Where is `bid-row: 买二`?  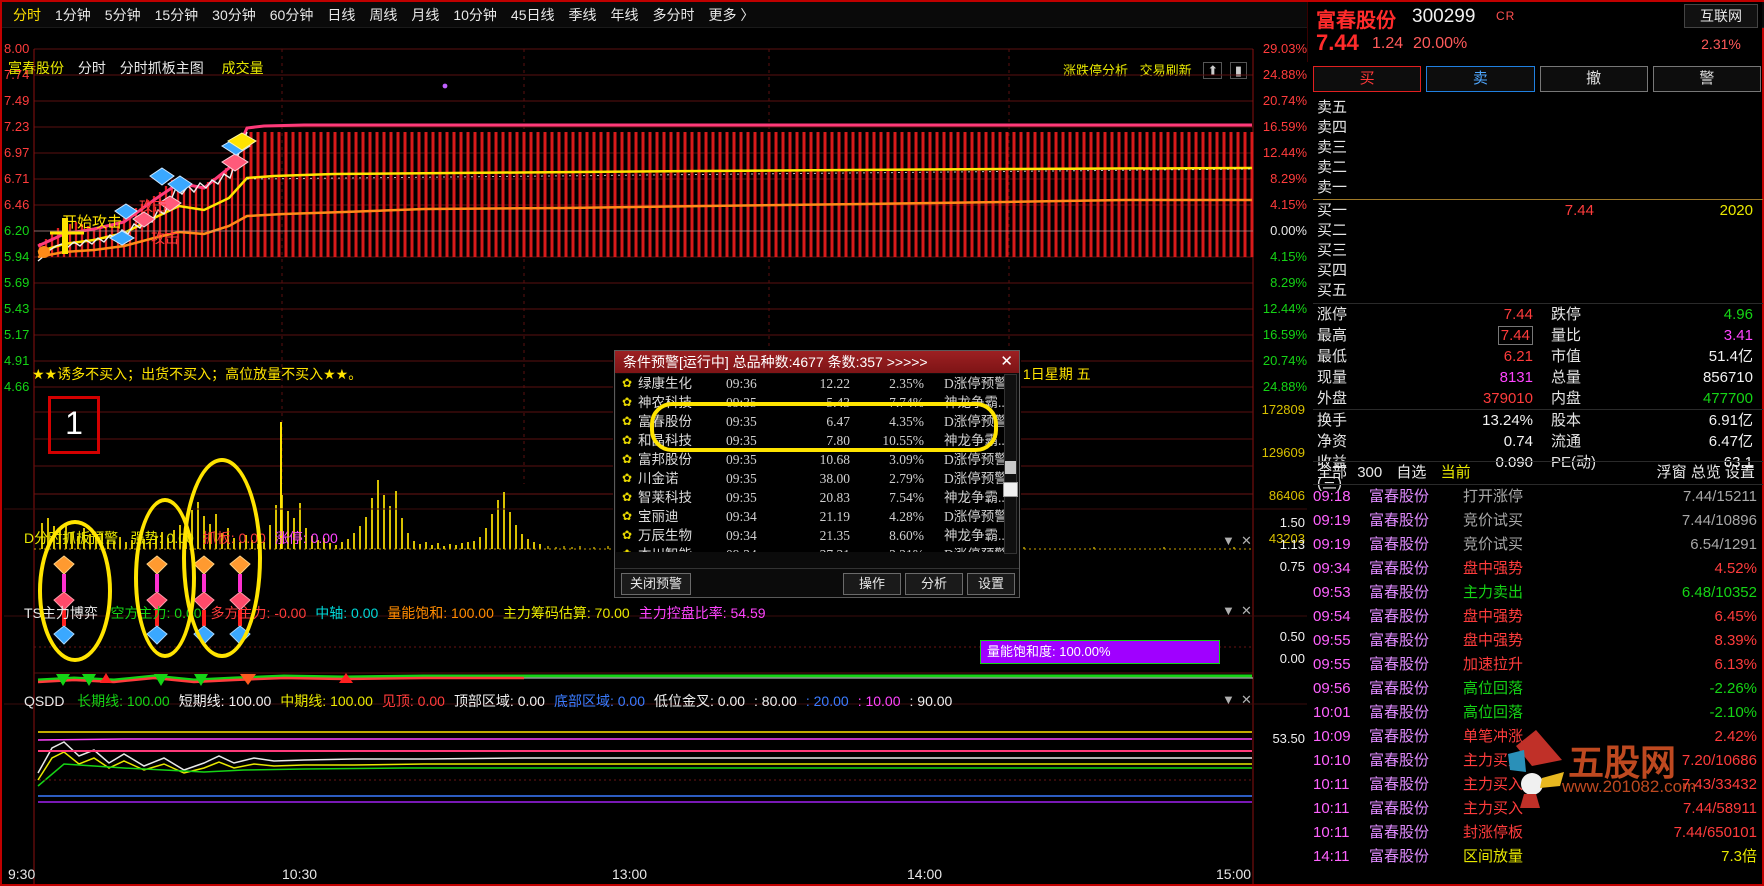
bid-row: 买二 is located at coordinates (1538, 231).